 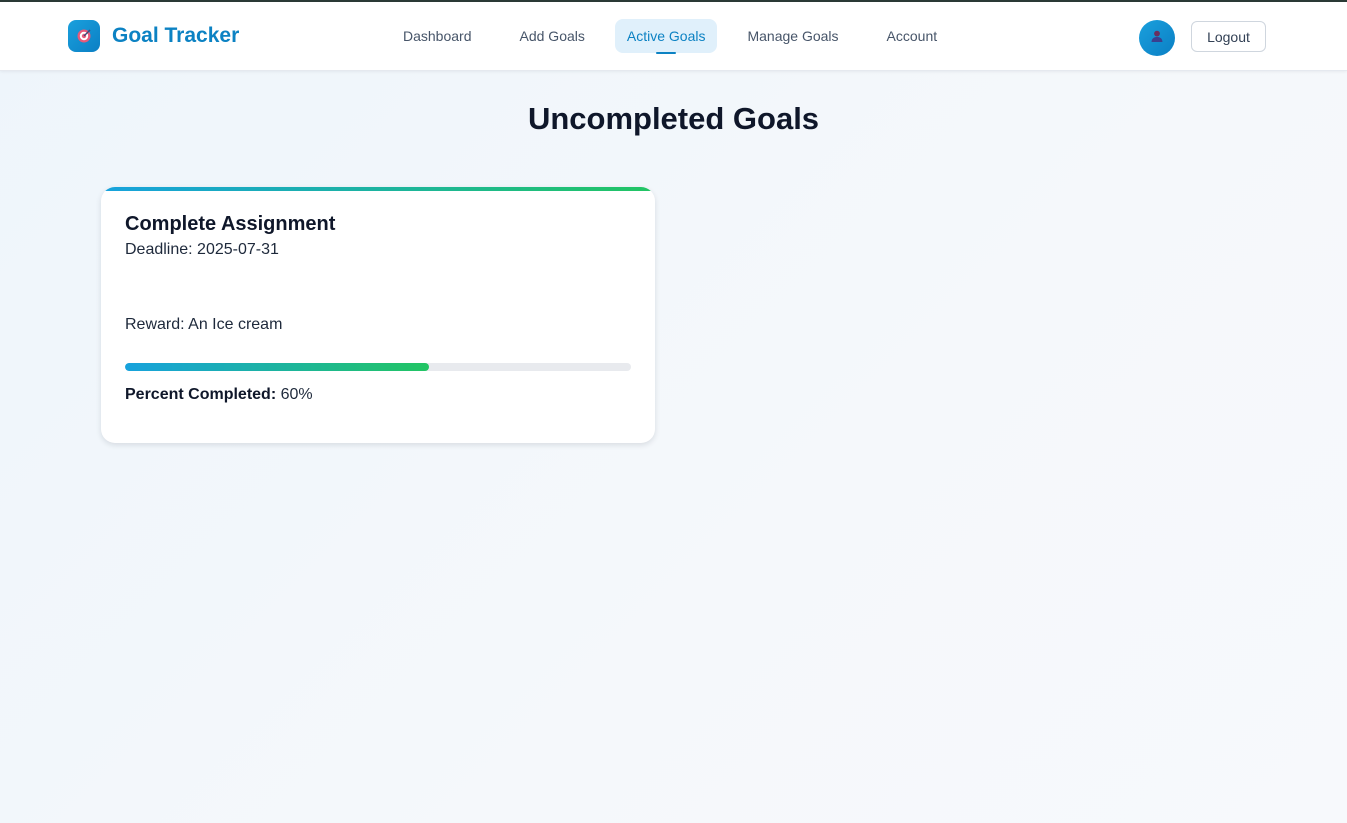 I want to click on goal-progress-bar, so click(x=378, y=367).